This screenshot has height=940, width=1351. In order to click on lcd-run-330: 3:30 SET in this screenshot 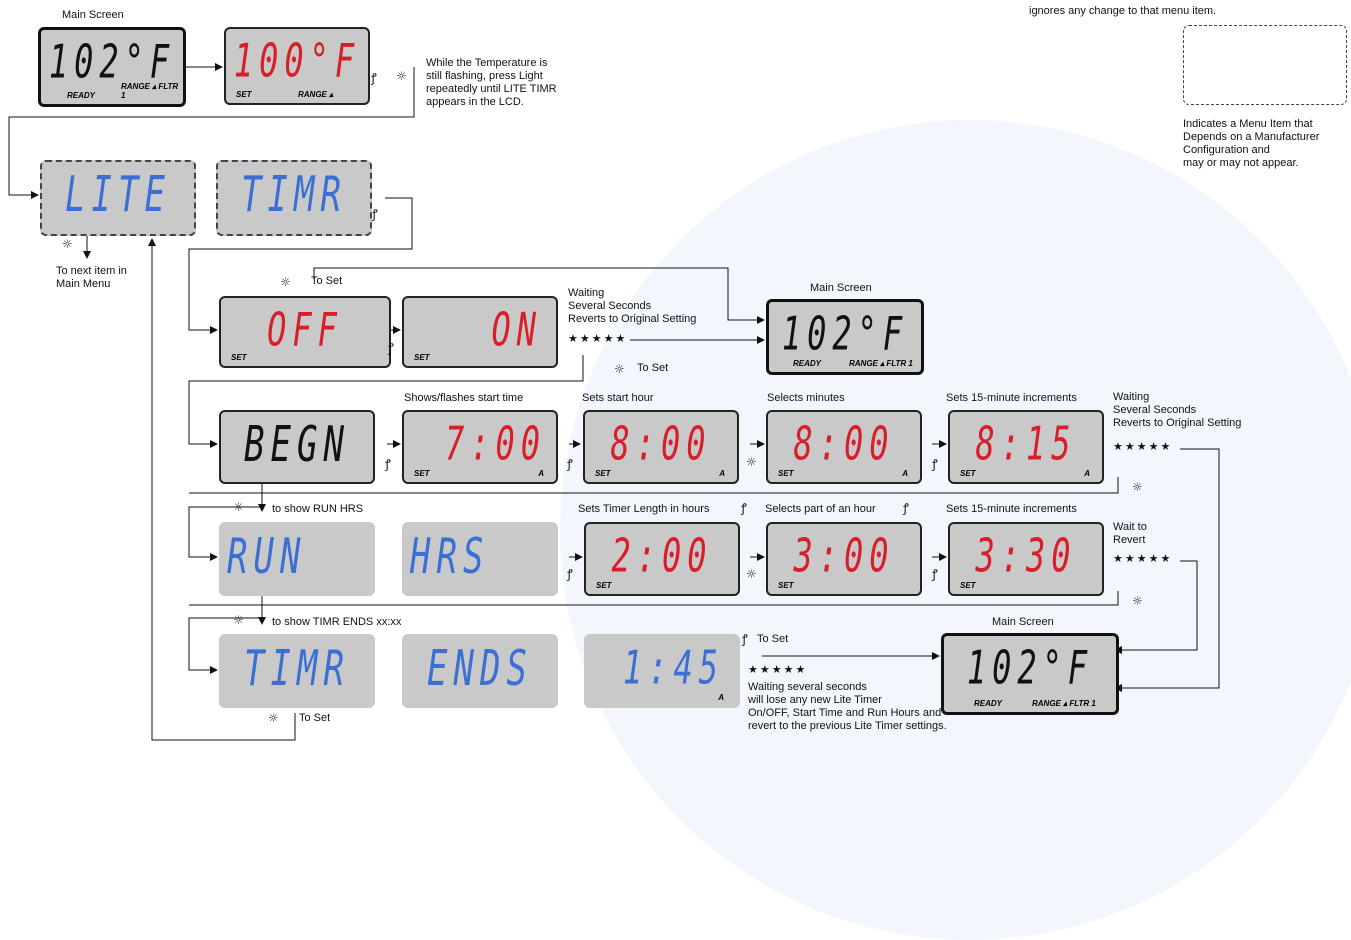, I will do `click(1026, 559)`.